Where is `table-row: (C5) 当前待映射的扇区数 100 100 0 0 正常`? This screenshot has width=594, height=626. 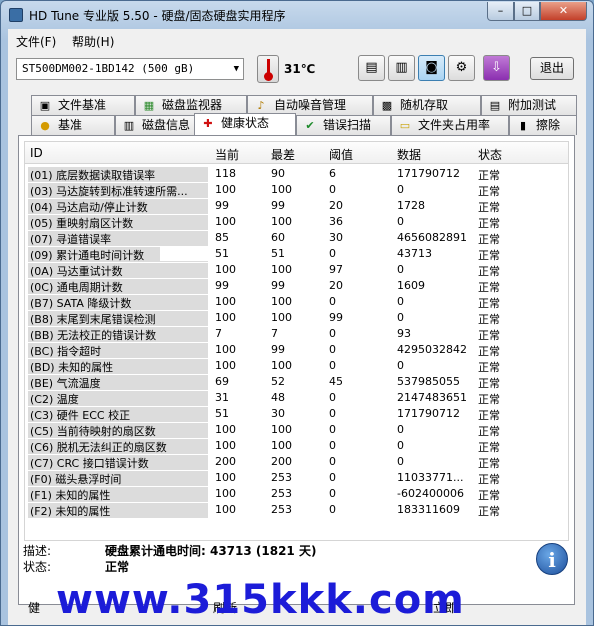
table-row: (C5) 当前待映射的扇区数 100 100 0 0 正常 is located at coordinates (296, 430).